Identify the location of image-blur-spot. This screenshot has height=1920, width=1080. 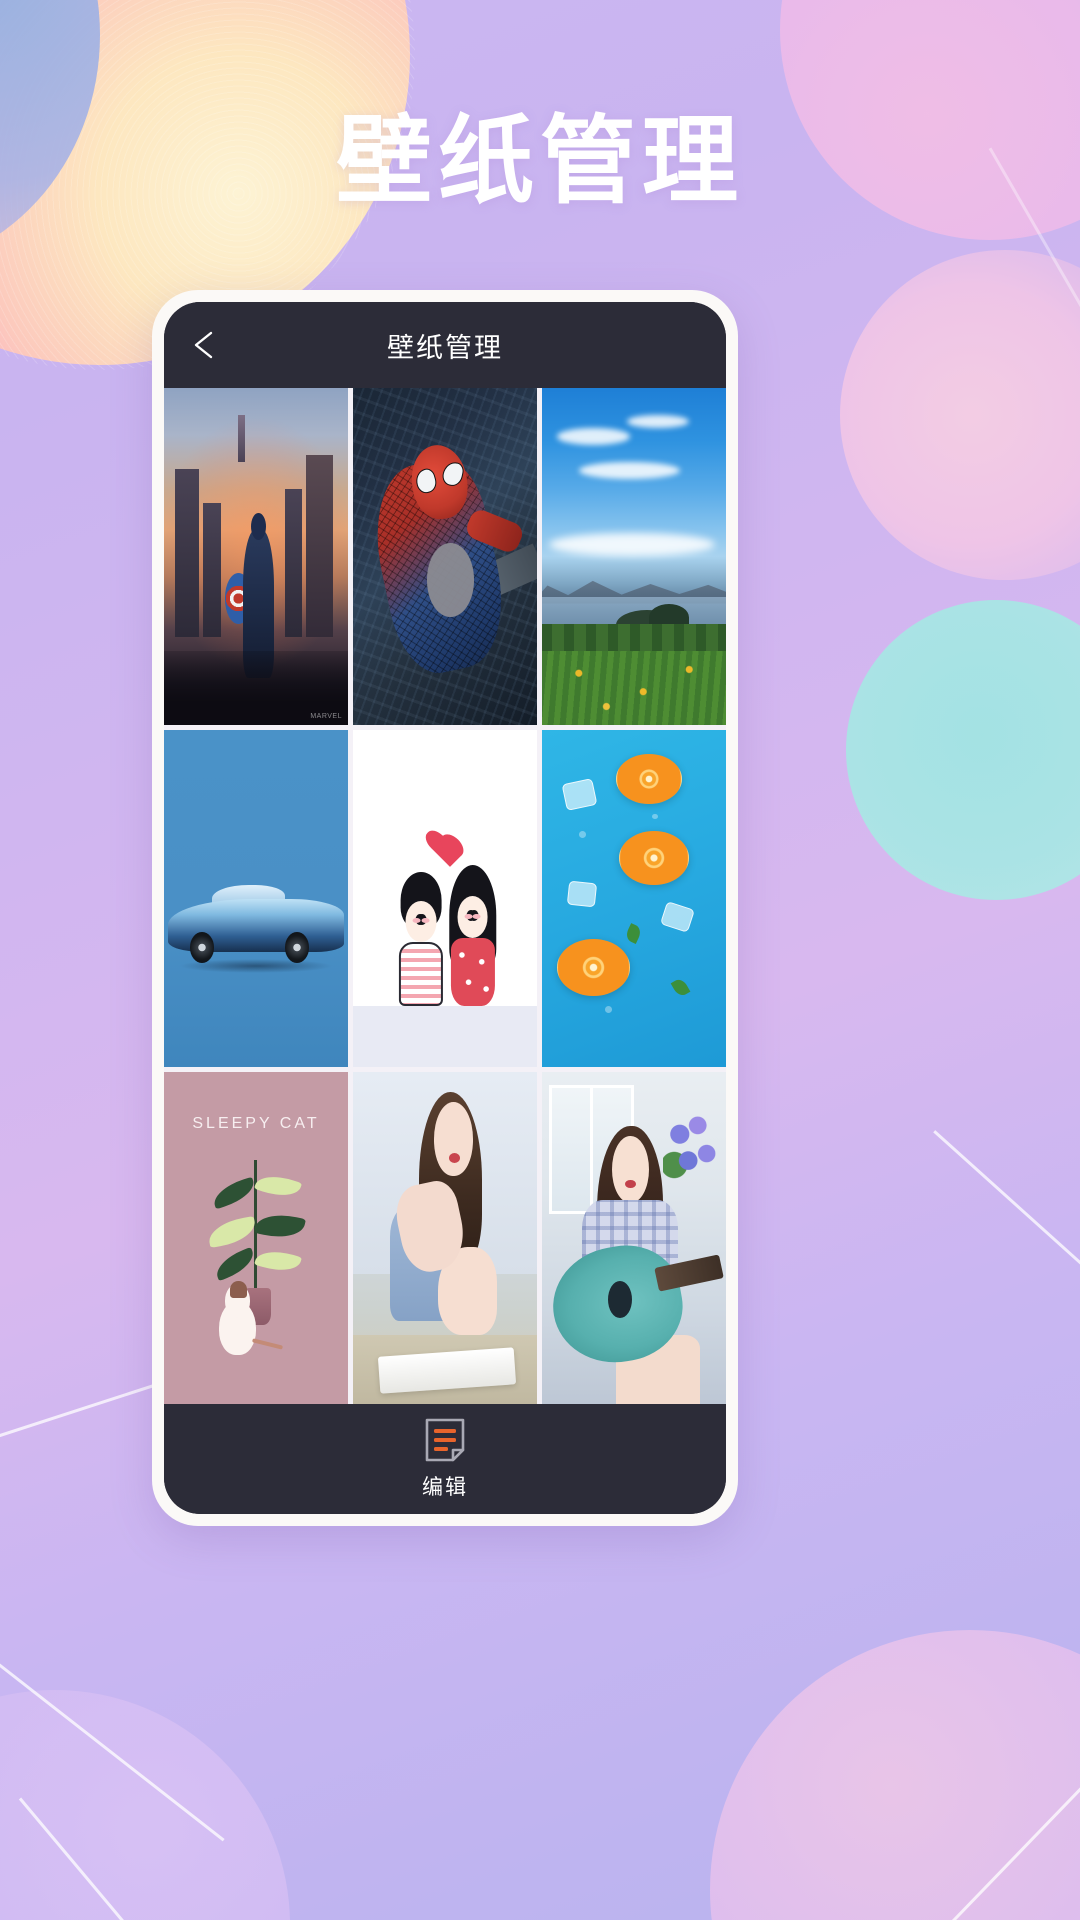
(450, 580).